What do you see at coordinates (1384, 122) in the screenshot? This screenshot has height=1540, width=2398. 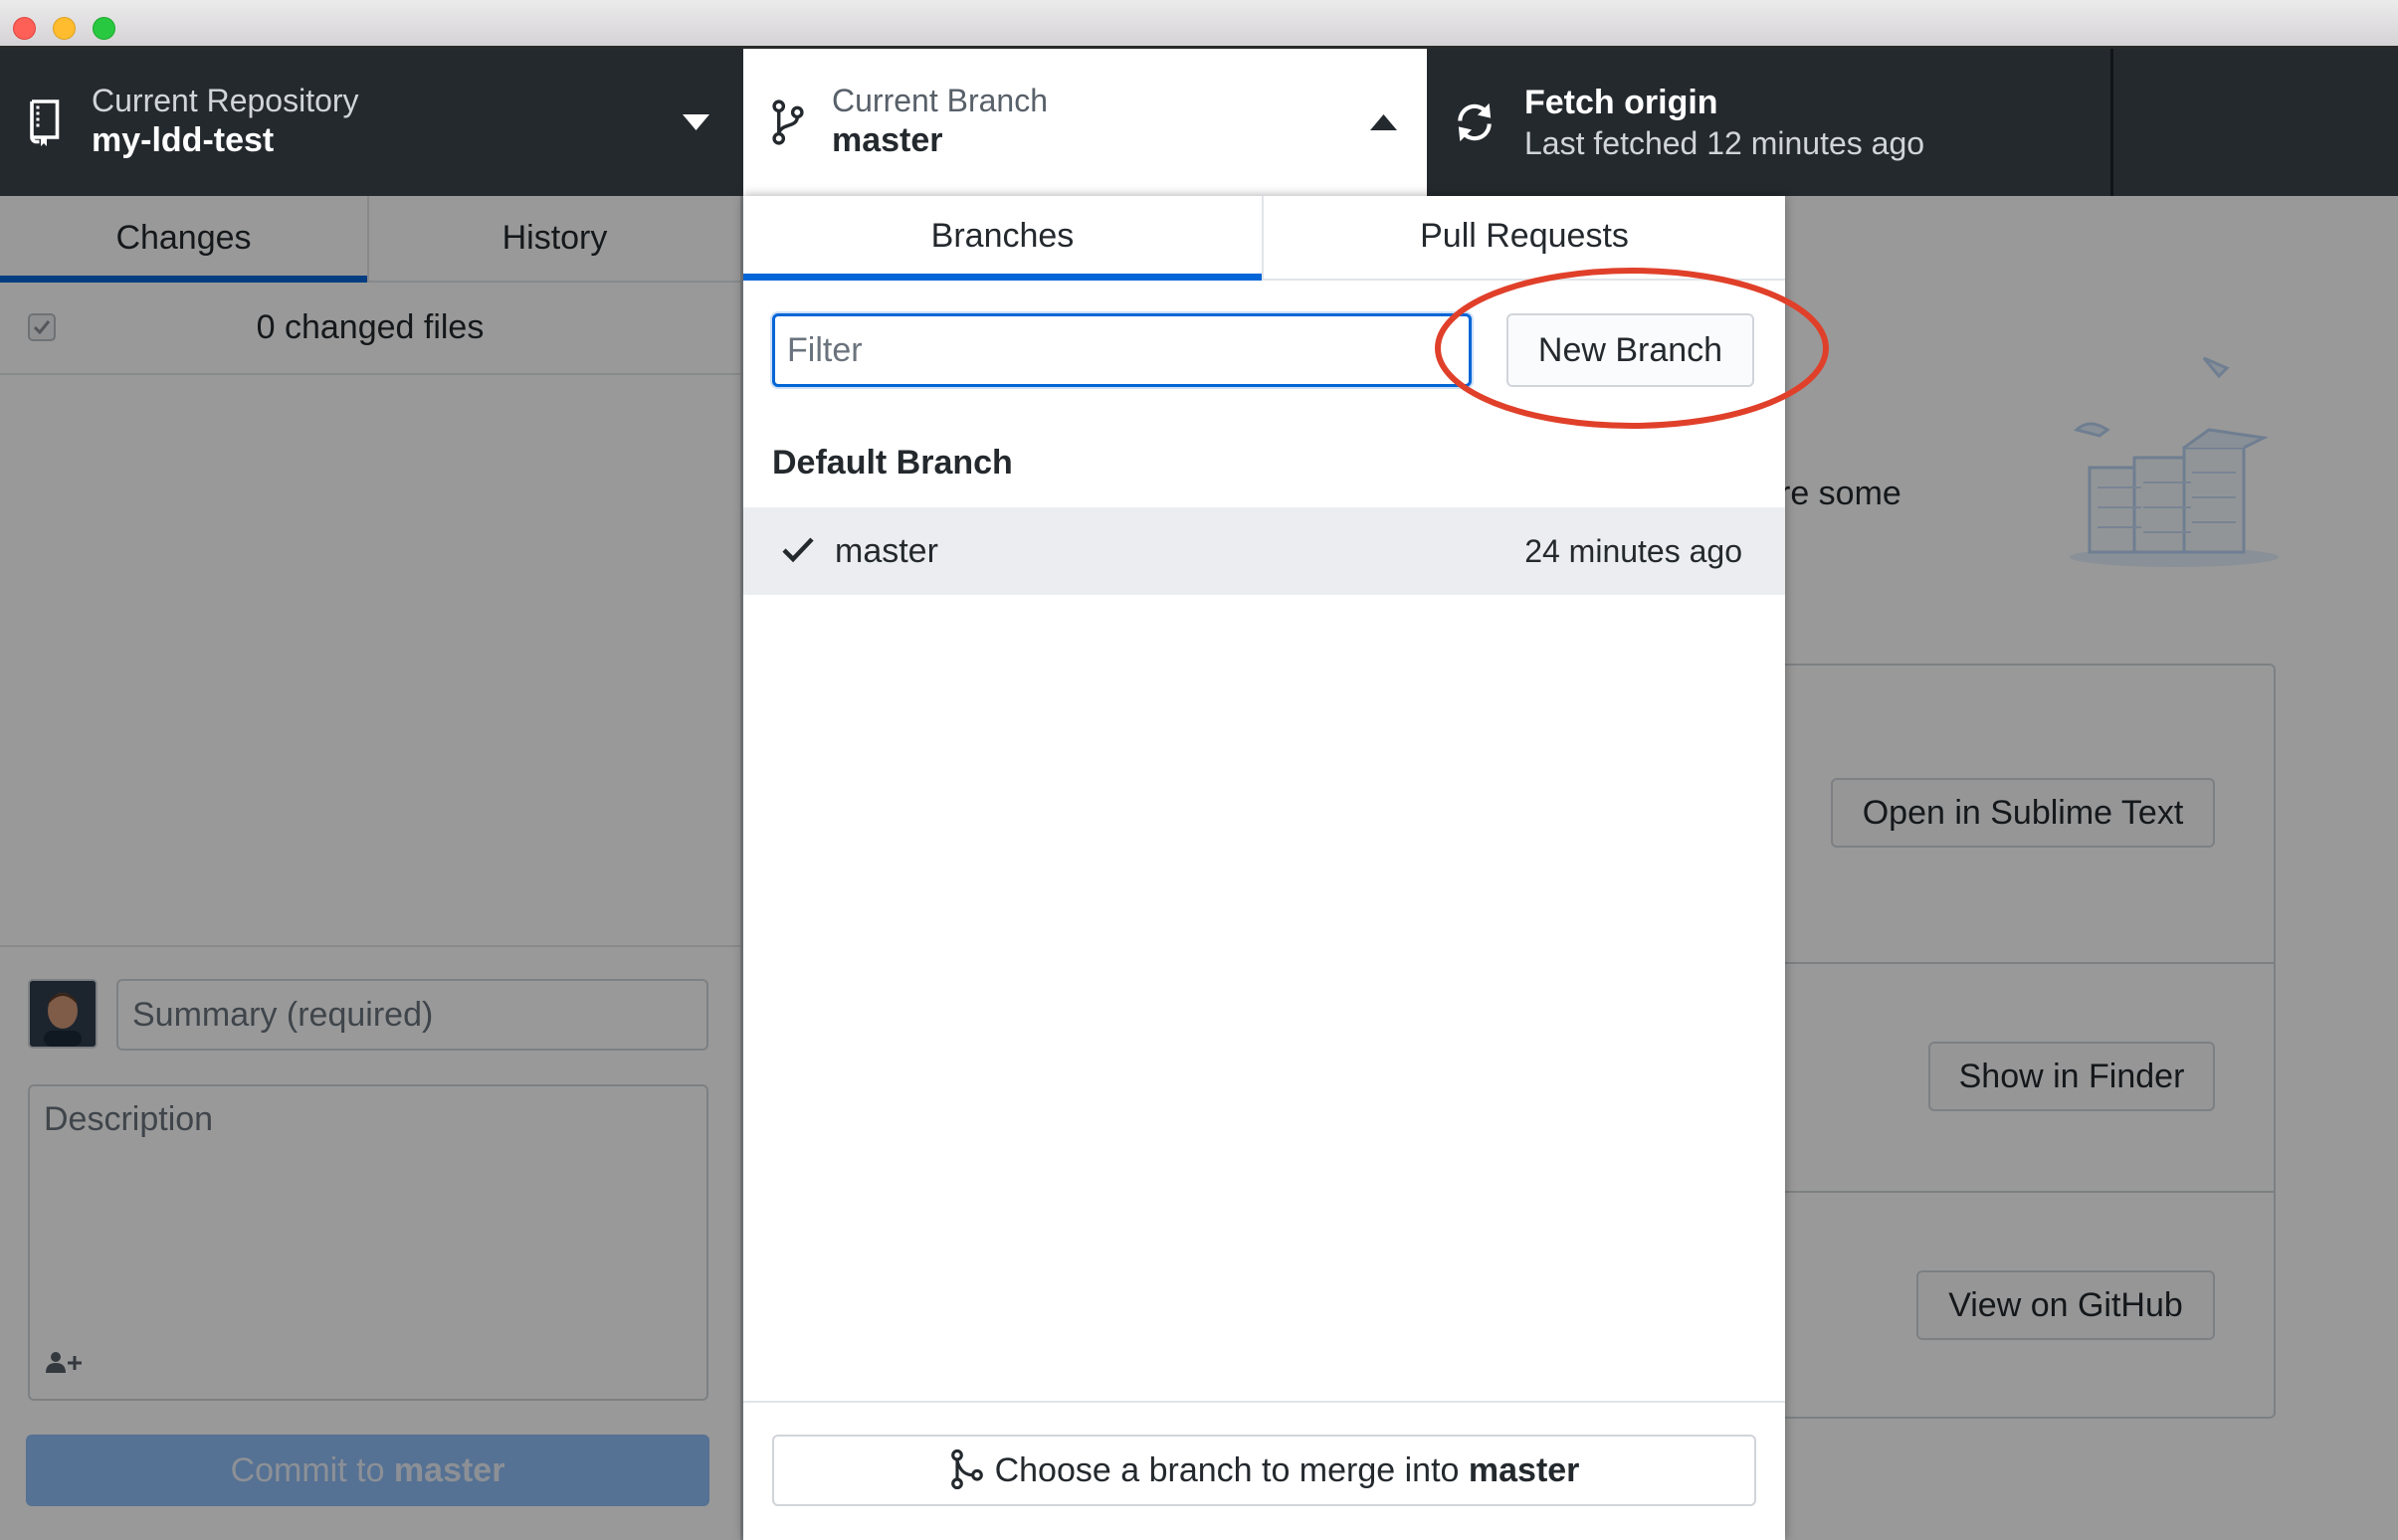 I see `caret-up-icon` at bounding box center [1384, 122].